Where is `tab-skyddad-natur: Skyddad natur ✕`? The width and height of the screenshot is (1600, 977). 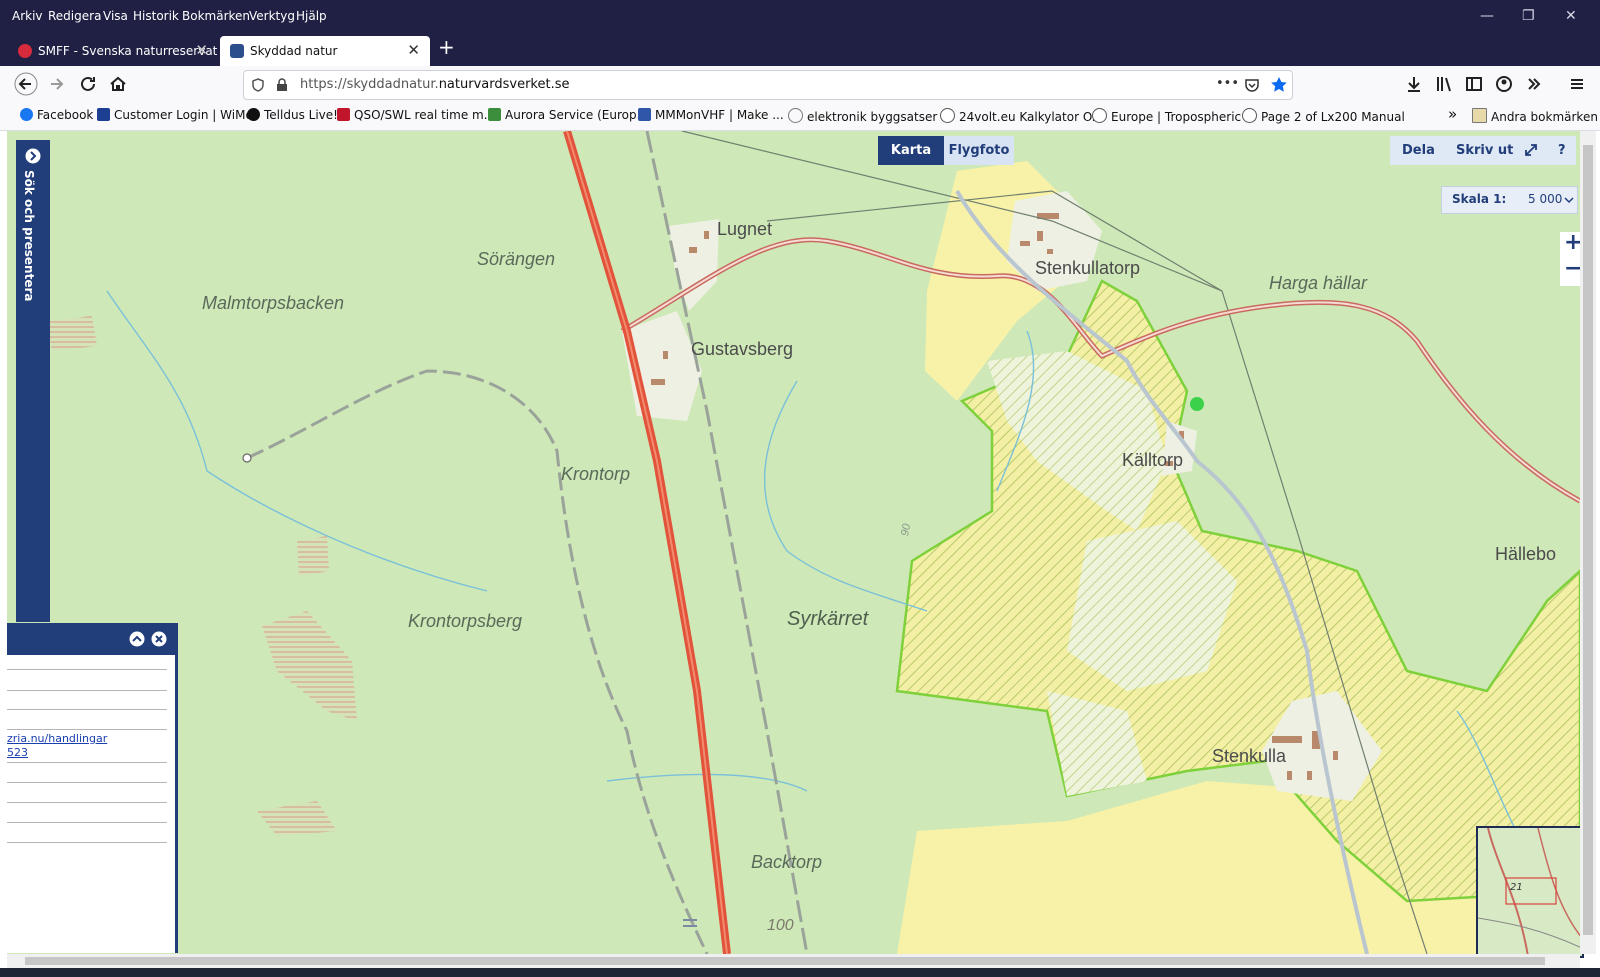 tab-skyddad-natur: Skyddad natur ✕ is located at coordinates (325, 51).